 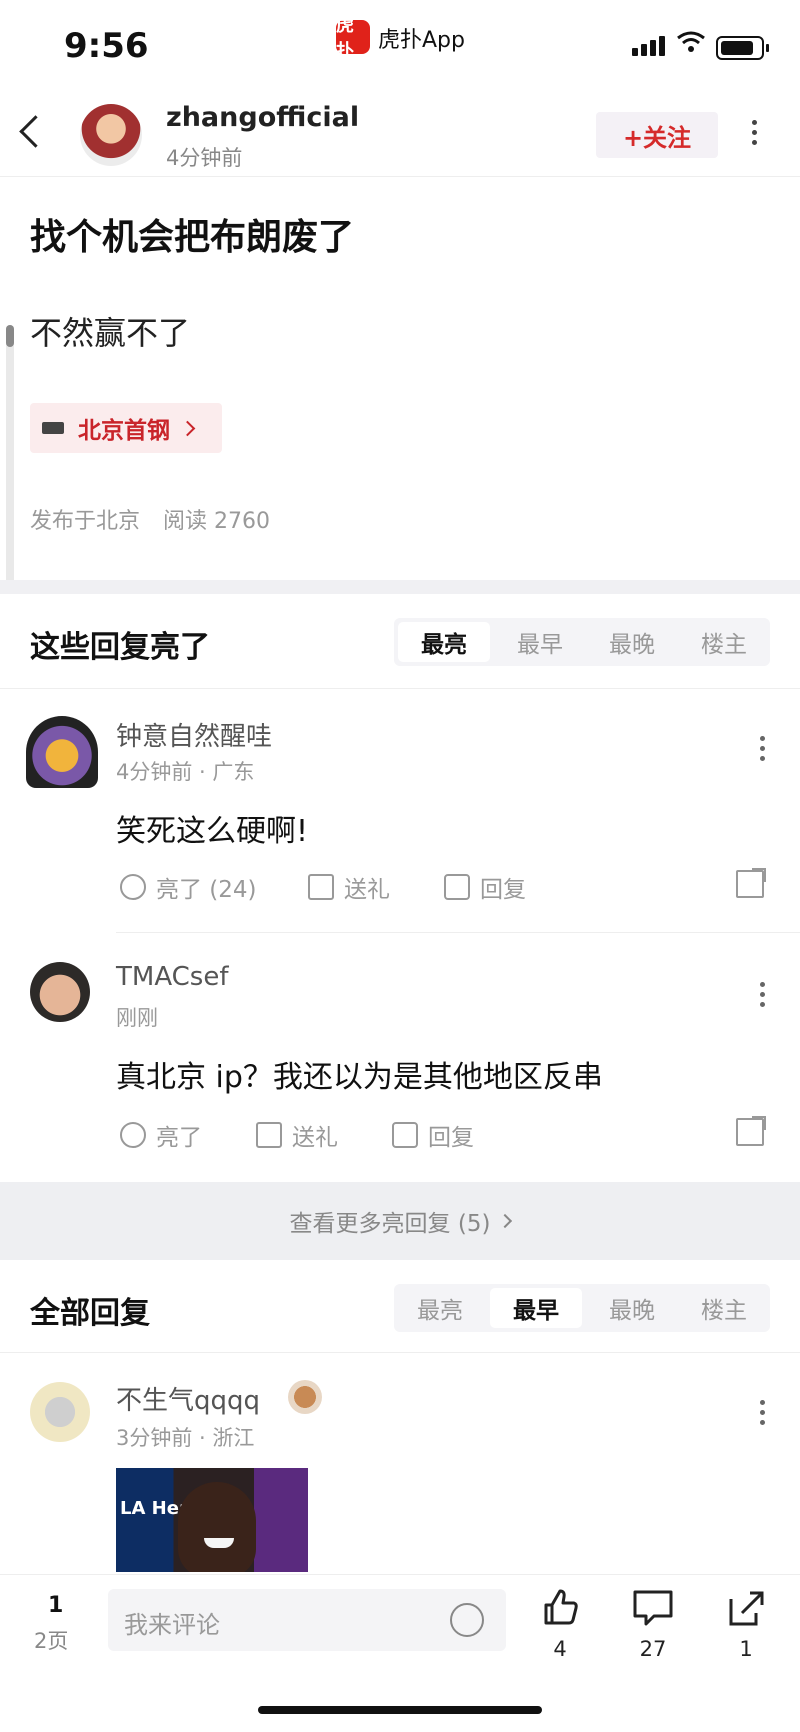 What do you see at coordinates (106, 46) in the screenshot?
I see `status-time: 9:56` at bounding box center [106, 46].